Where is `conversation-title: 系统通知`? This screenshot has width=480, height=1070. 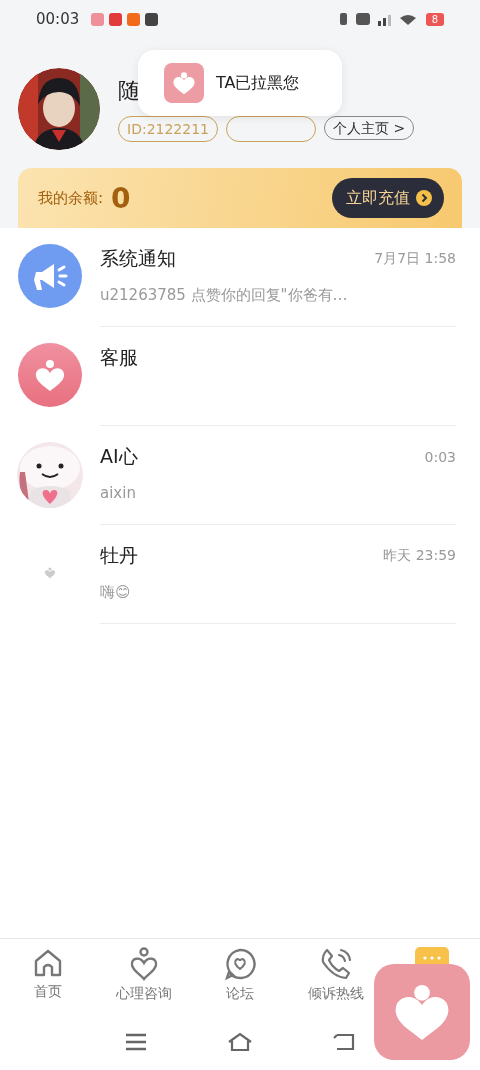 conversation-title: 系统通知 is located at coordinates (138, 258).